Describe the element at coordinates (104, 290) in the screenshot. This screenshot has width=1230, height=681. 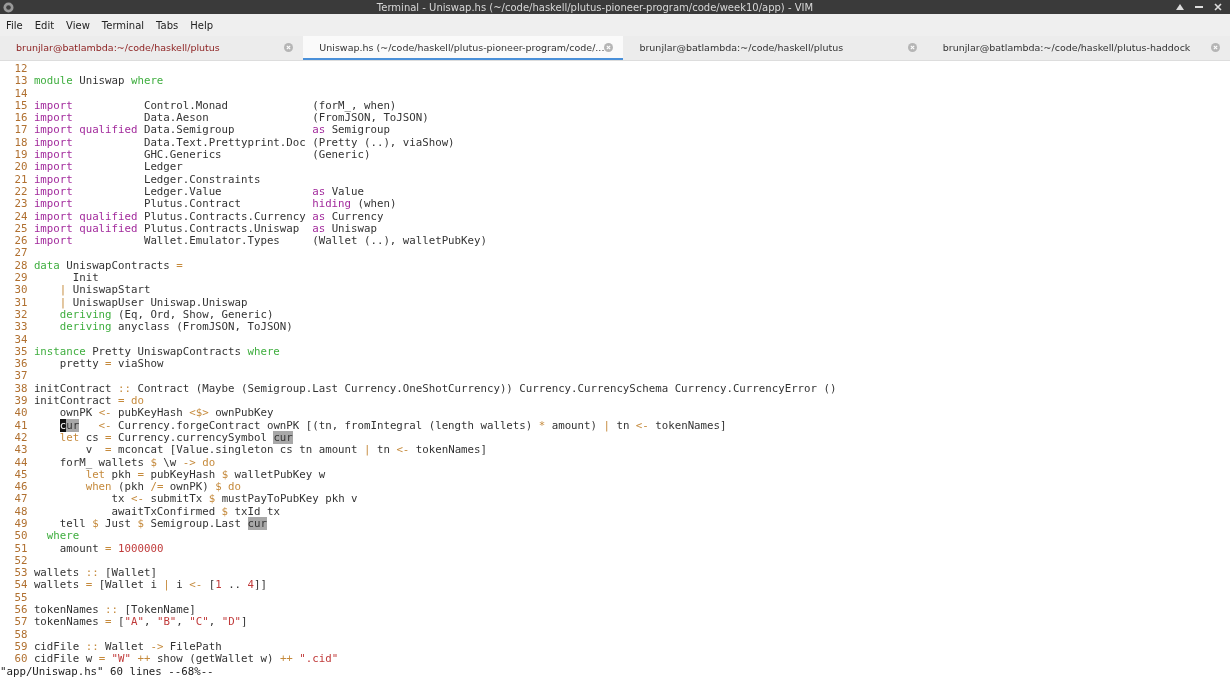
I see `code-line: | UniswapStart` at that location.